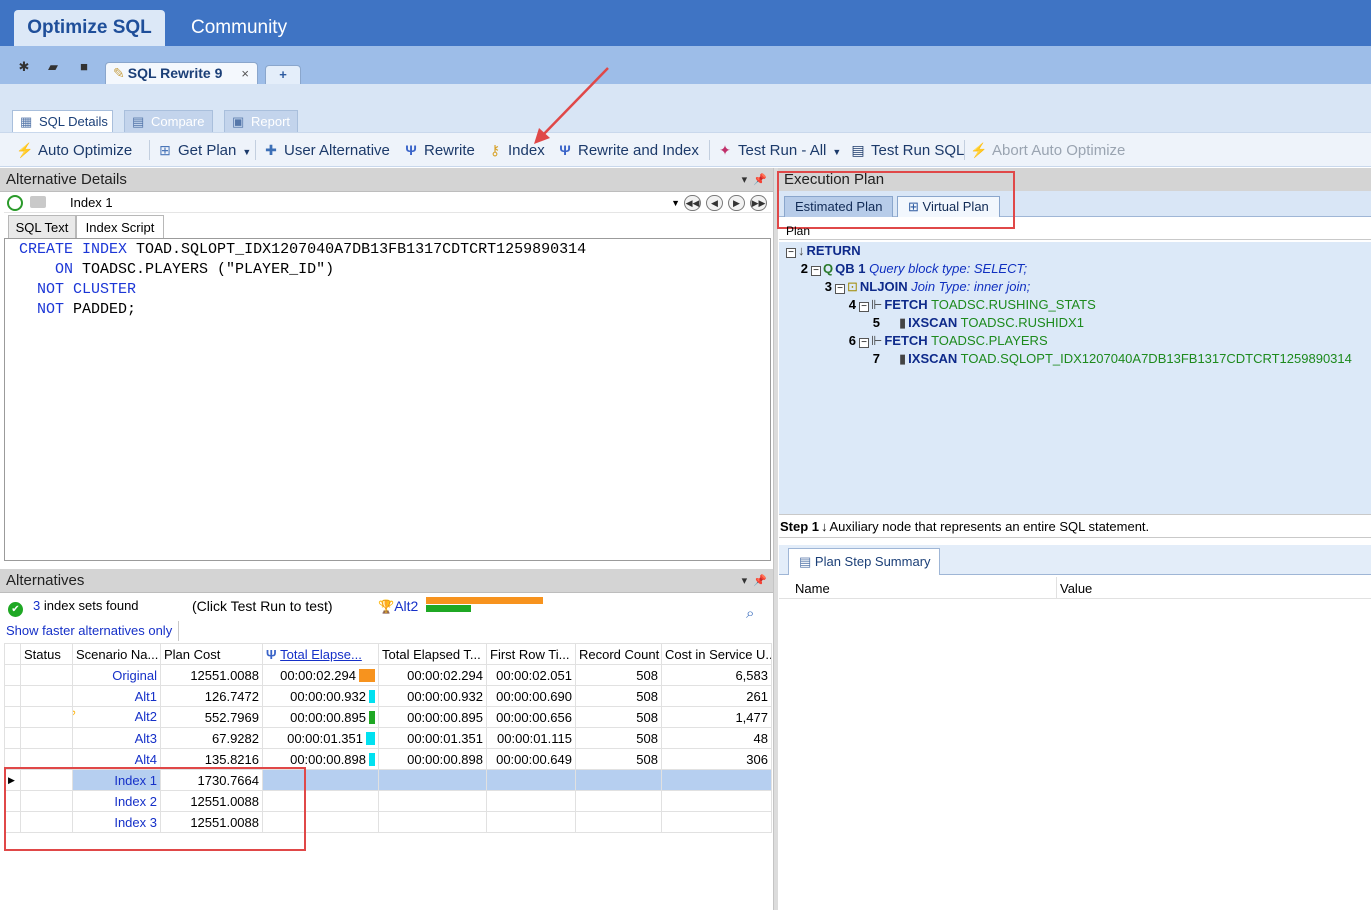  I want to click on record-count: 508, so click(618, 738).